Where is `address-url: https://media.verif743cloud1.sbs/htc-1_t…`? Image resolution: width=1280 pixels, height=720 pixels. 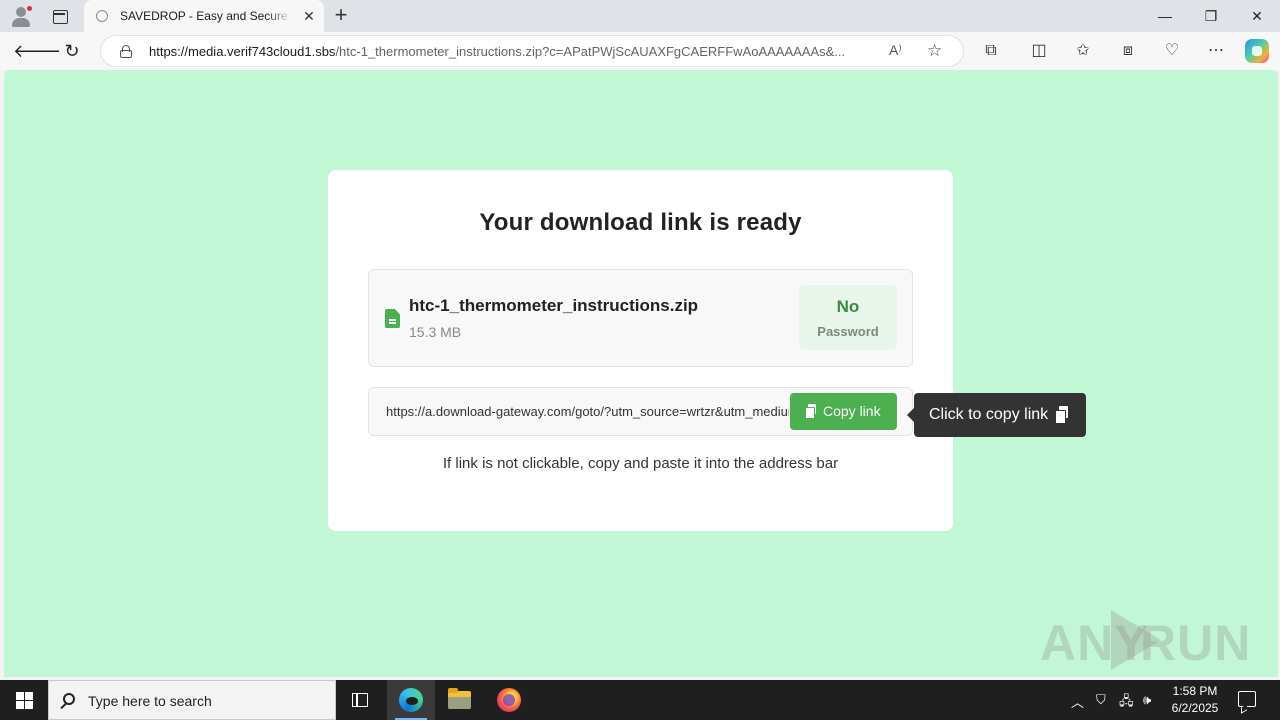 address-url: https://media.verif743cloud1.sbs/htc-1_t… is located at coordinates (513, 51).